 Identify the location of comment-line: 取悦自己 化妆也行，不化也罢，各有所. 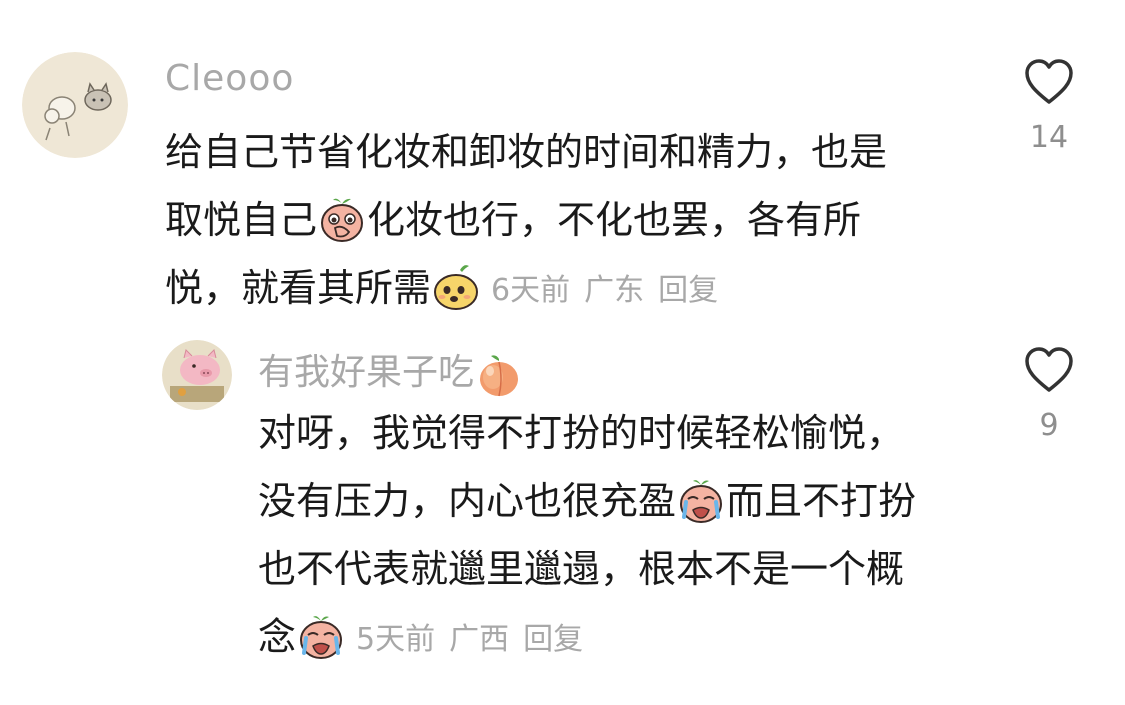
(526, 220).